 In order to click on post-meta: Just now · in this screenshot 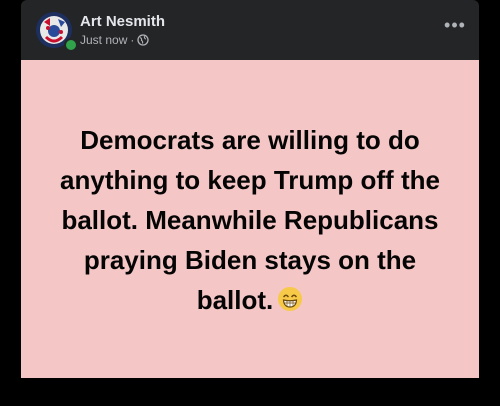, I will do `click(115, 40)`.